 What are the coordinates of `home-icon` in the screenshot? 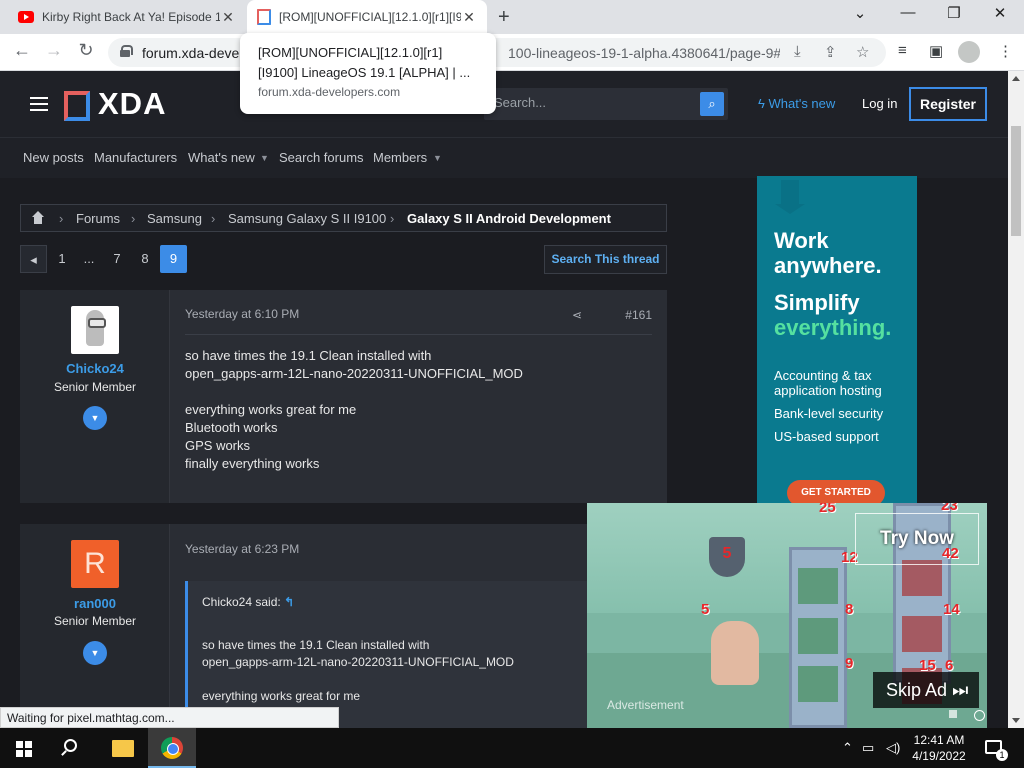 It's located at (38, 218).